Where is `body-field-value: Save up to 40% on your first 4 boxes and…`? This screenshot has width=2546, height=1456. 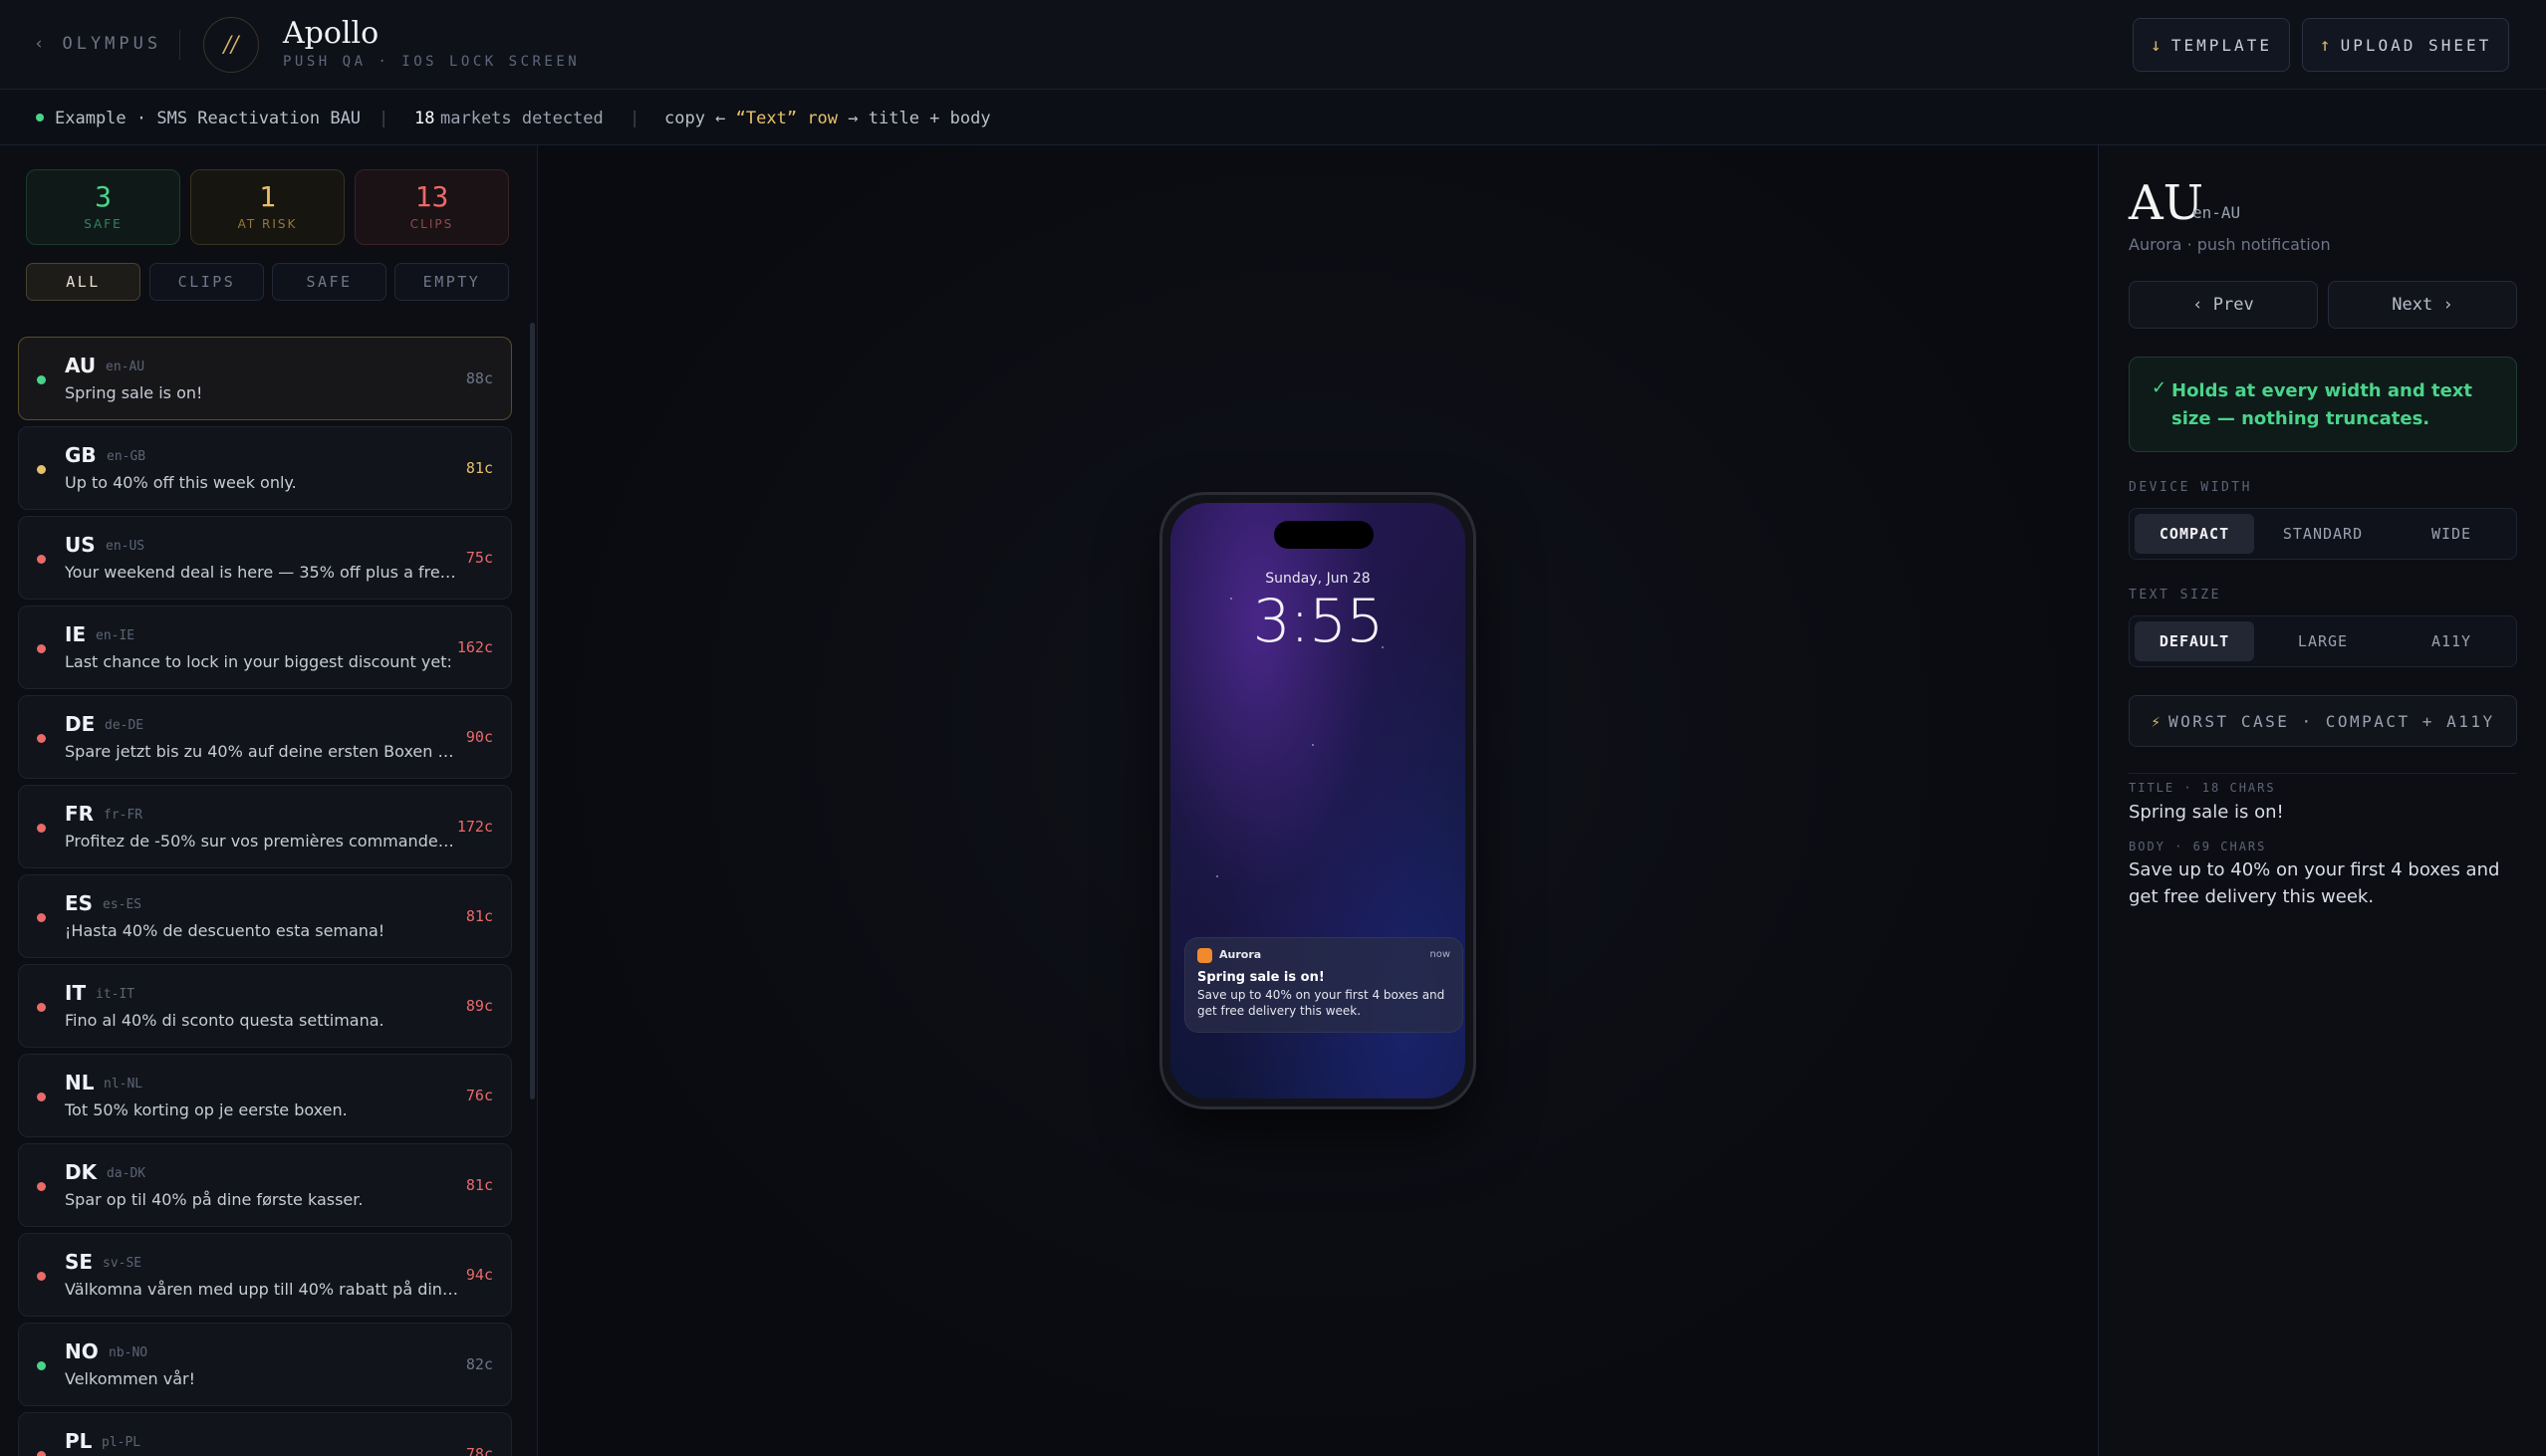
body-field-value: Save up to 40% on your first 4 boxes and… is located at coordinates (2314, 883).